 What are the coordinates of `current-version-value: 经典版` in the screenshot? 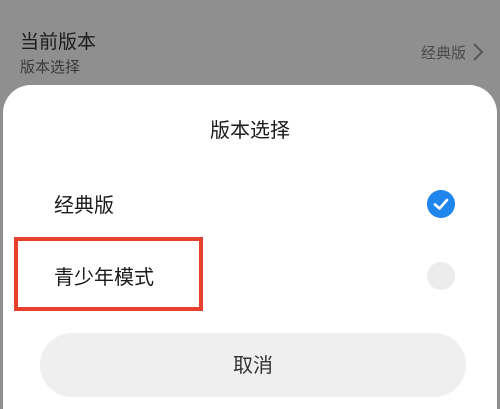 It's located at (443, 53).